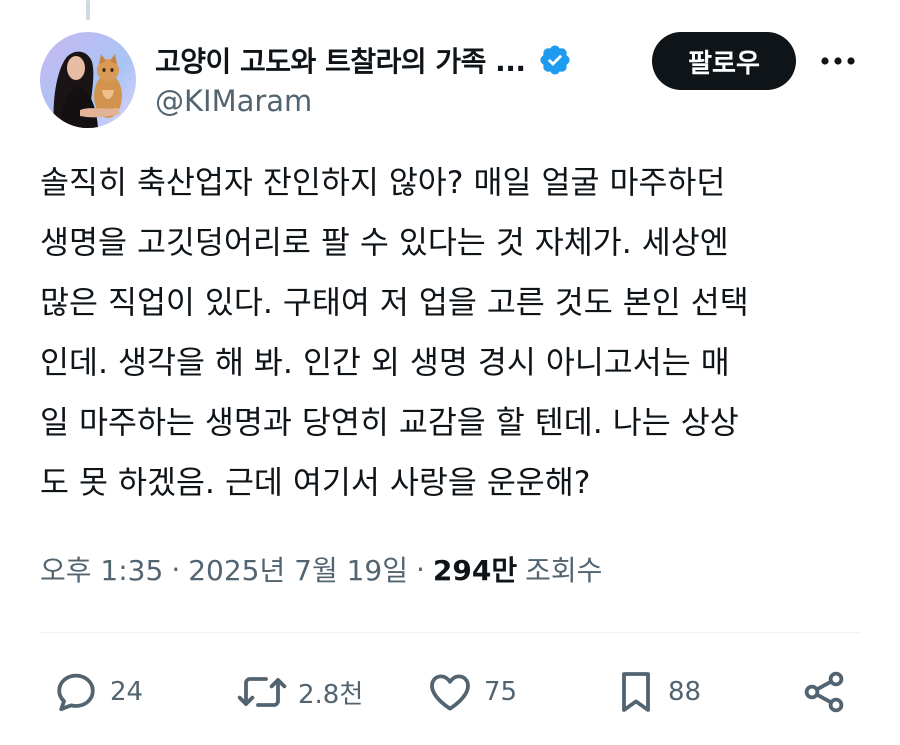 The height and width of the screenshot is (745, 900). I want to click on like-count: 75, so click(501, 692).